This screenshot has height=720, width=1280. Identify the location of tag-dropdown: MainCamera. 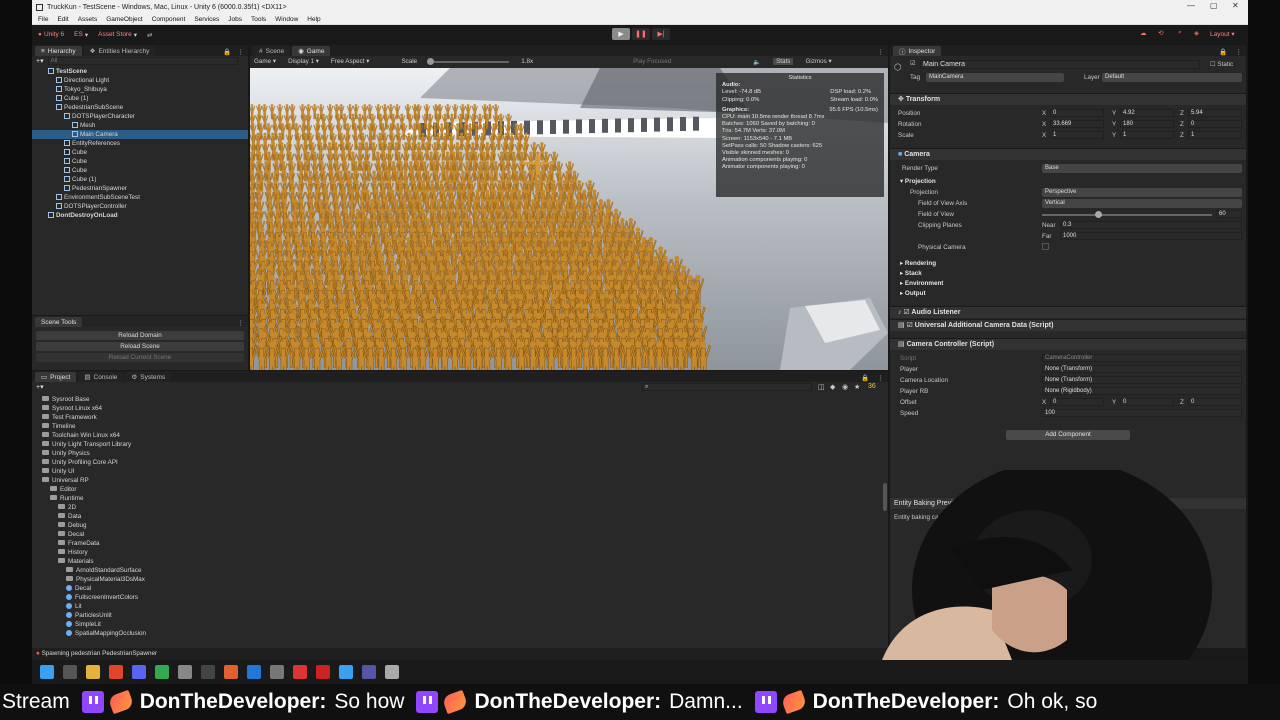
(995, 77).